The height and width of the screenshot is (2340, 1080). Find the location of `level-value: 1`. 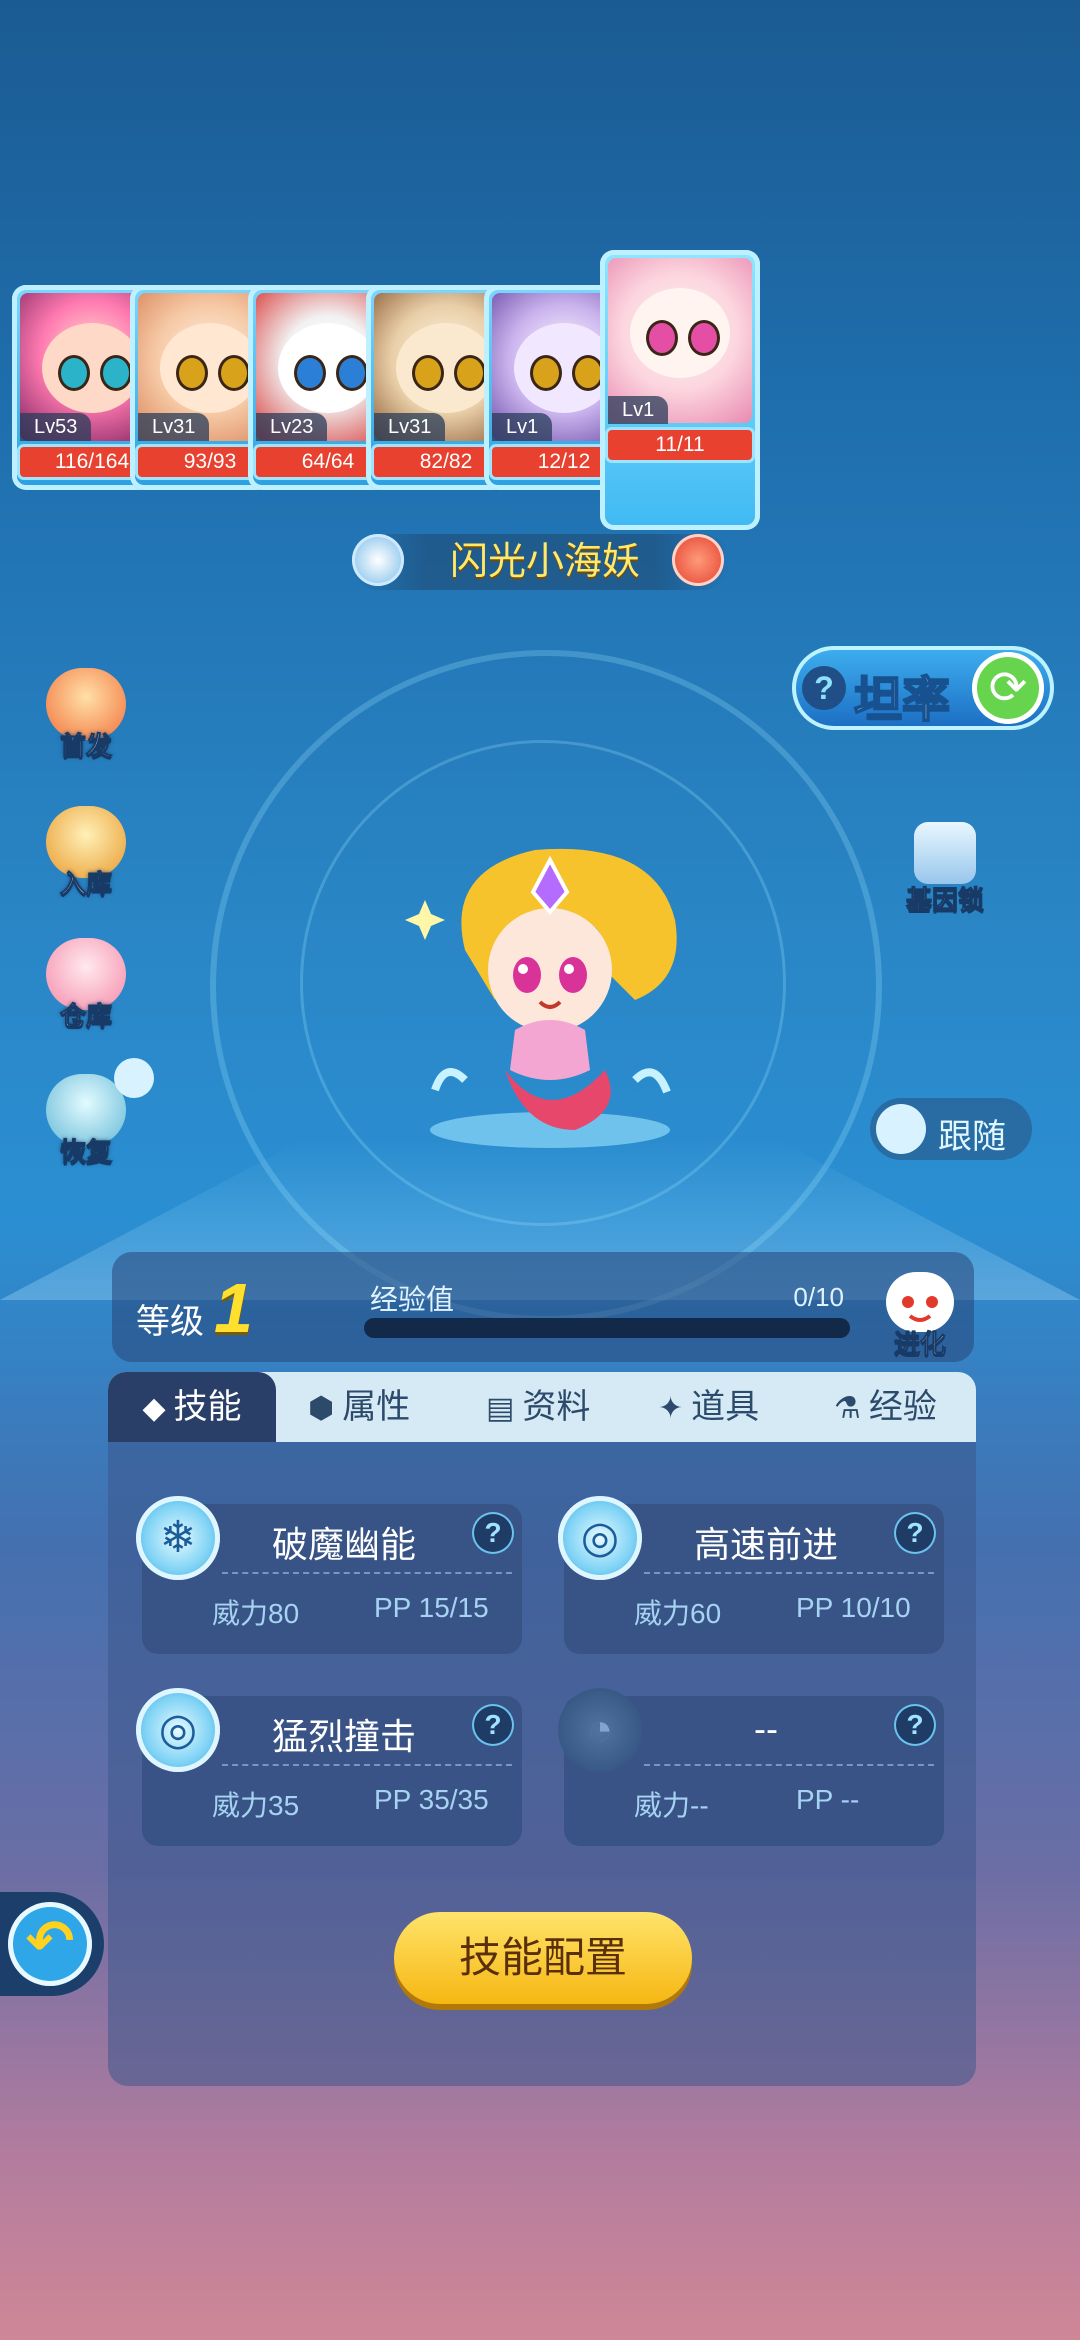

level-value: 1 is located at coordinates (233, 1308).